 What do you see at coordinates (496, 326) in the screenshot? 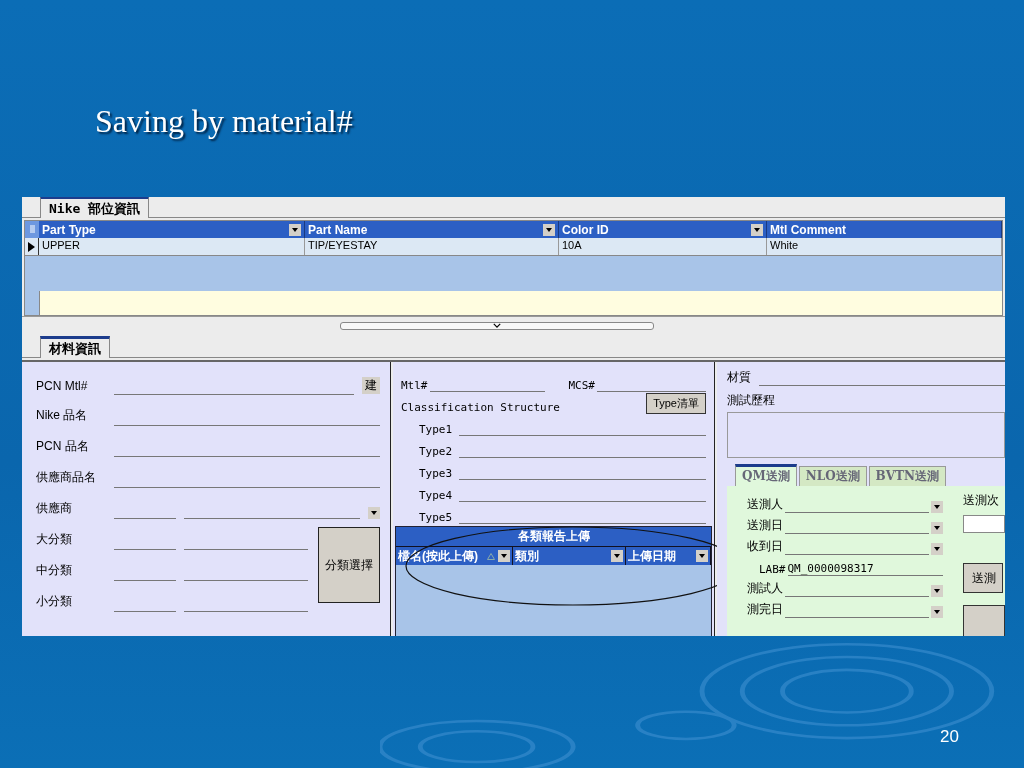
I see `splitter-handle` at bounding box center [496, 326].